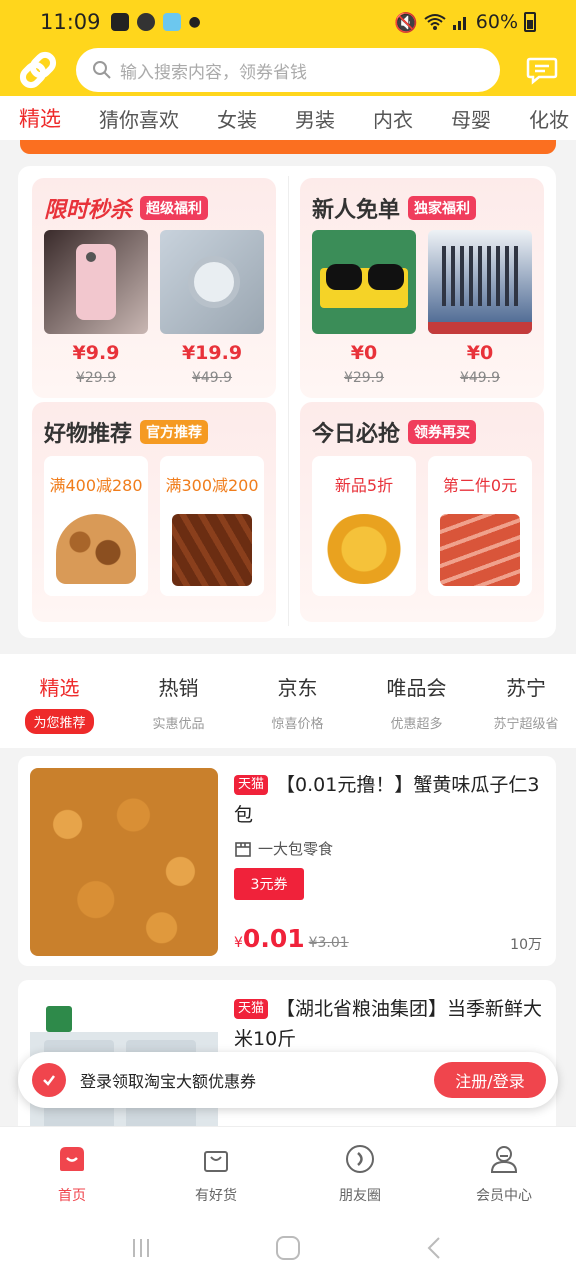  Describe the element at coordinates (96, 282) in the screenshot. I see `phone-case-image` at that location.